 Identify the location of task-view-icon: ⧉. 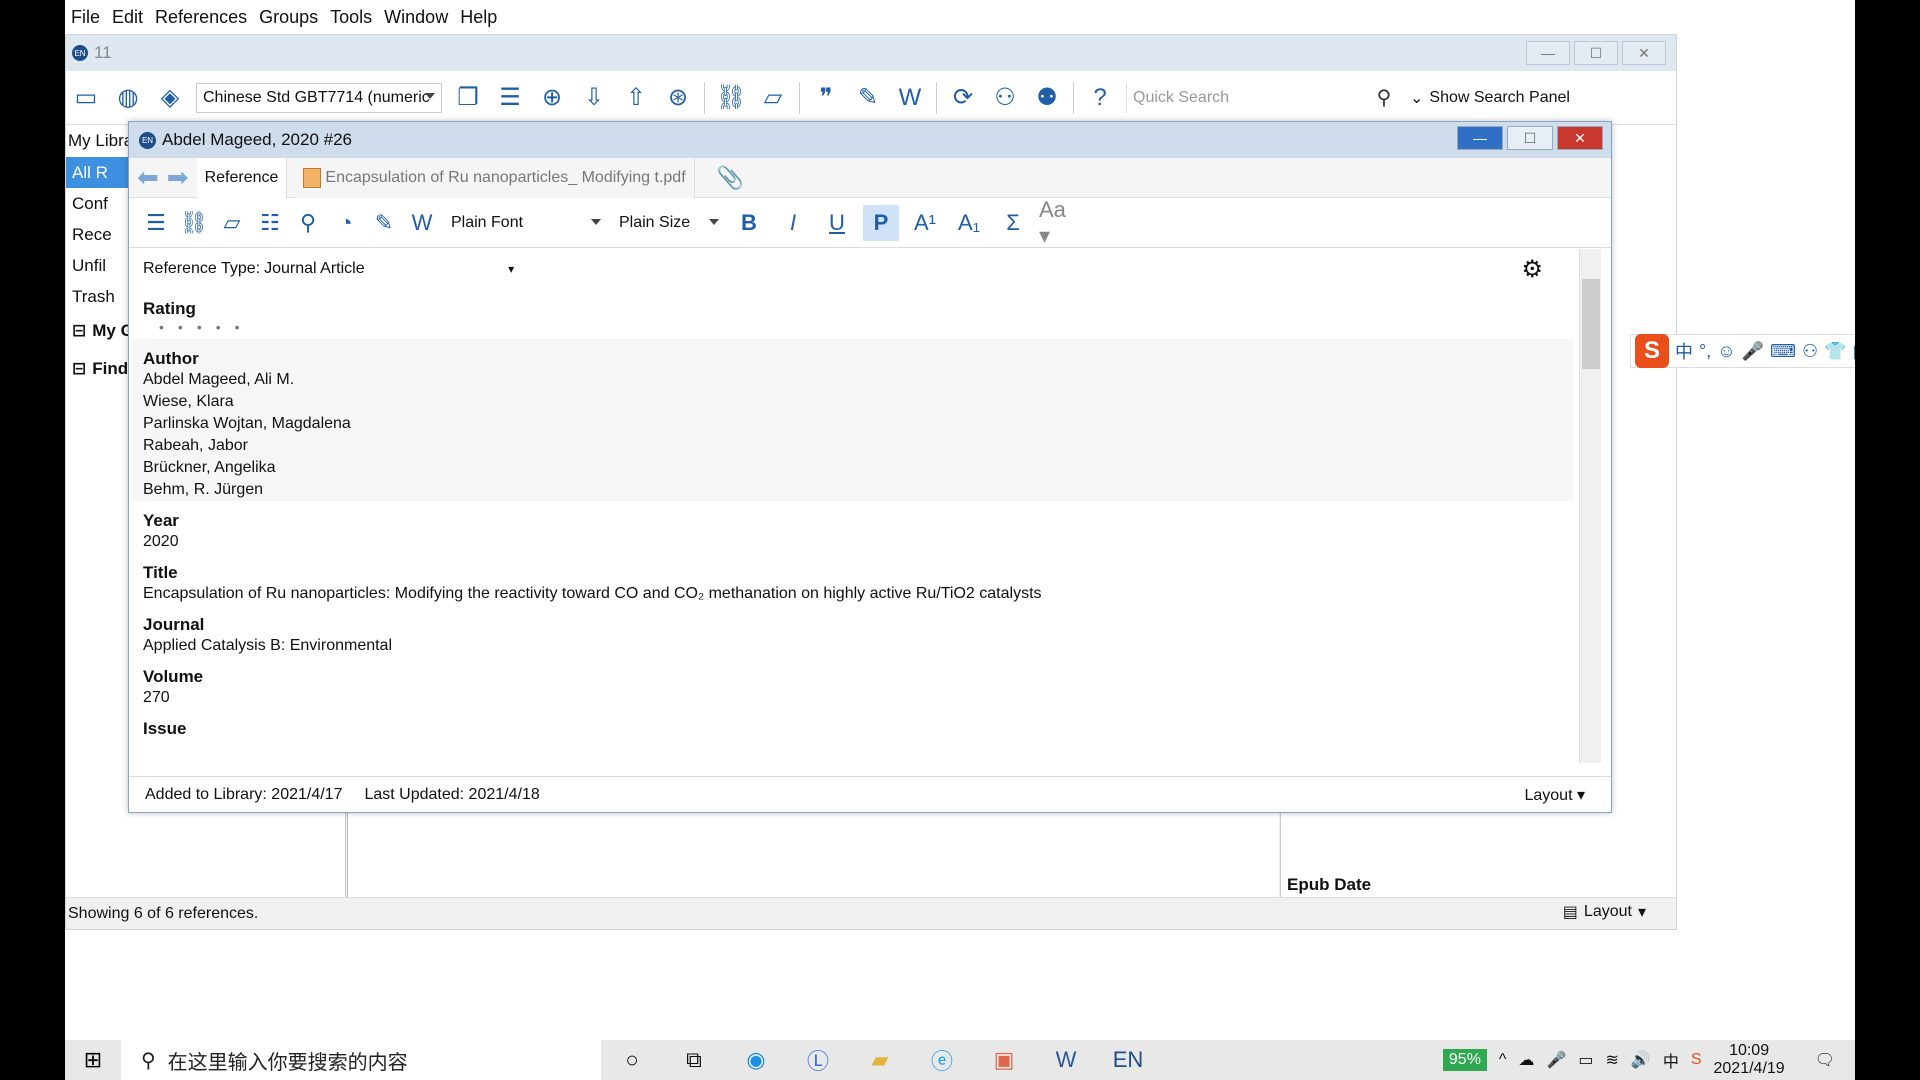
(694, 1060).